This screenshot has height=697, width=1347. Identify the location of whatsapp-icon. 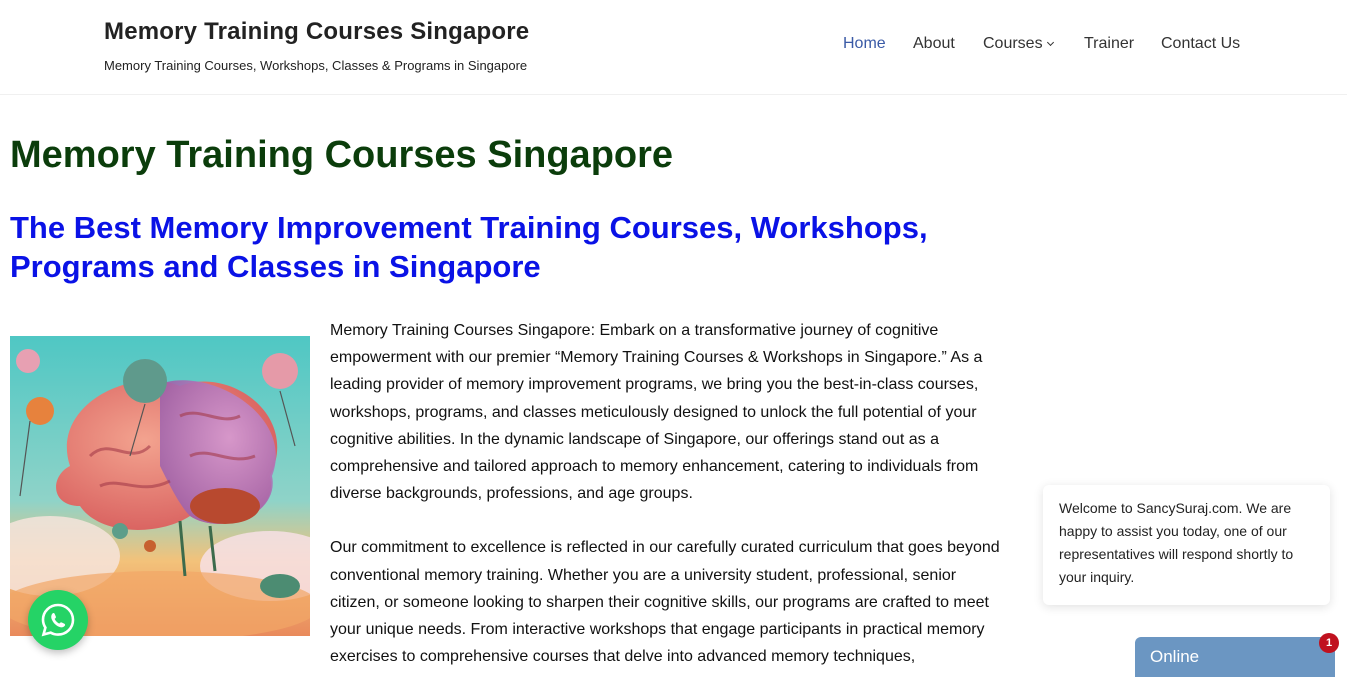
(58, 620).